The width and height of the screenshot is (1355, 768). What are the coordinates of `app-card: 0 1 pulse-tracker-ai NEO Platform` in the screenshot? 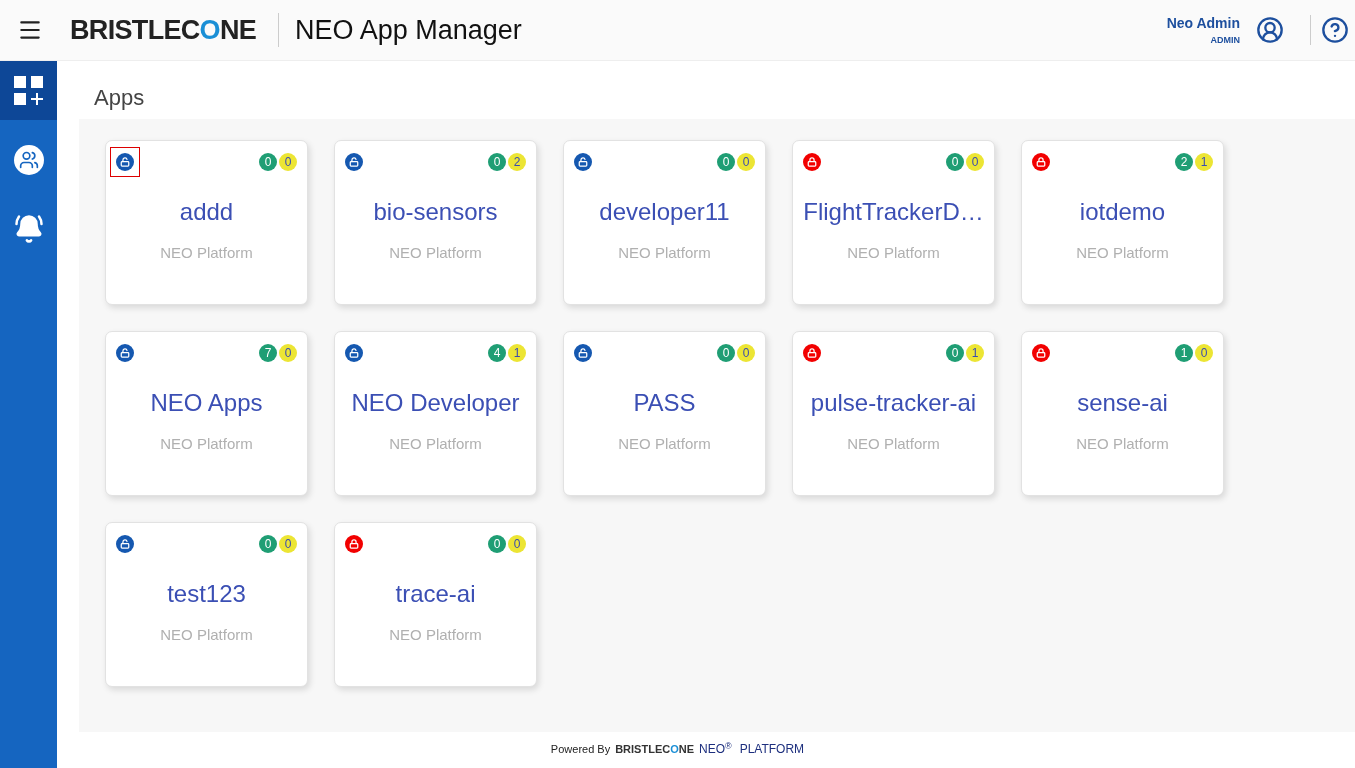 It's located at (893, 413).